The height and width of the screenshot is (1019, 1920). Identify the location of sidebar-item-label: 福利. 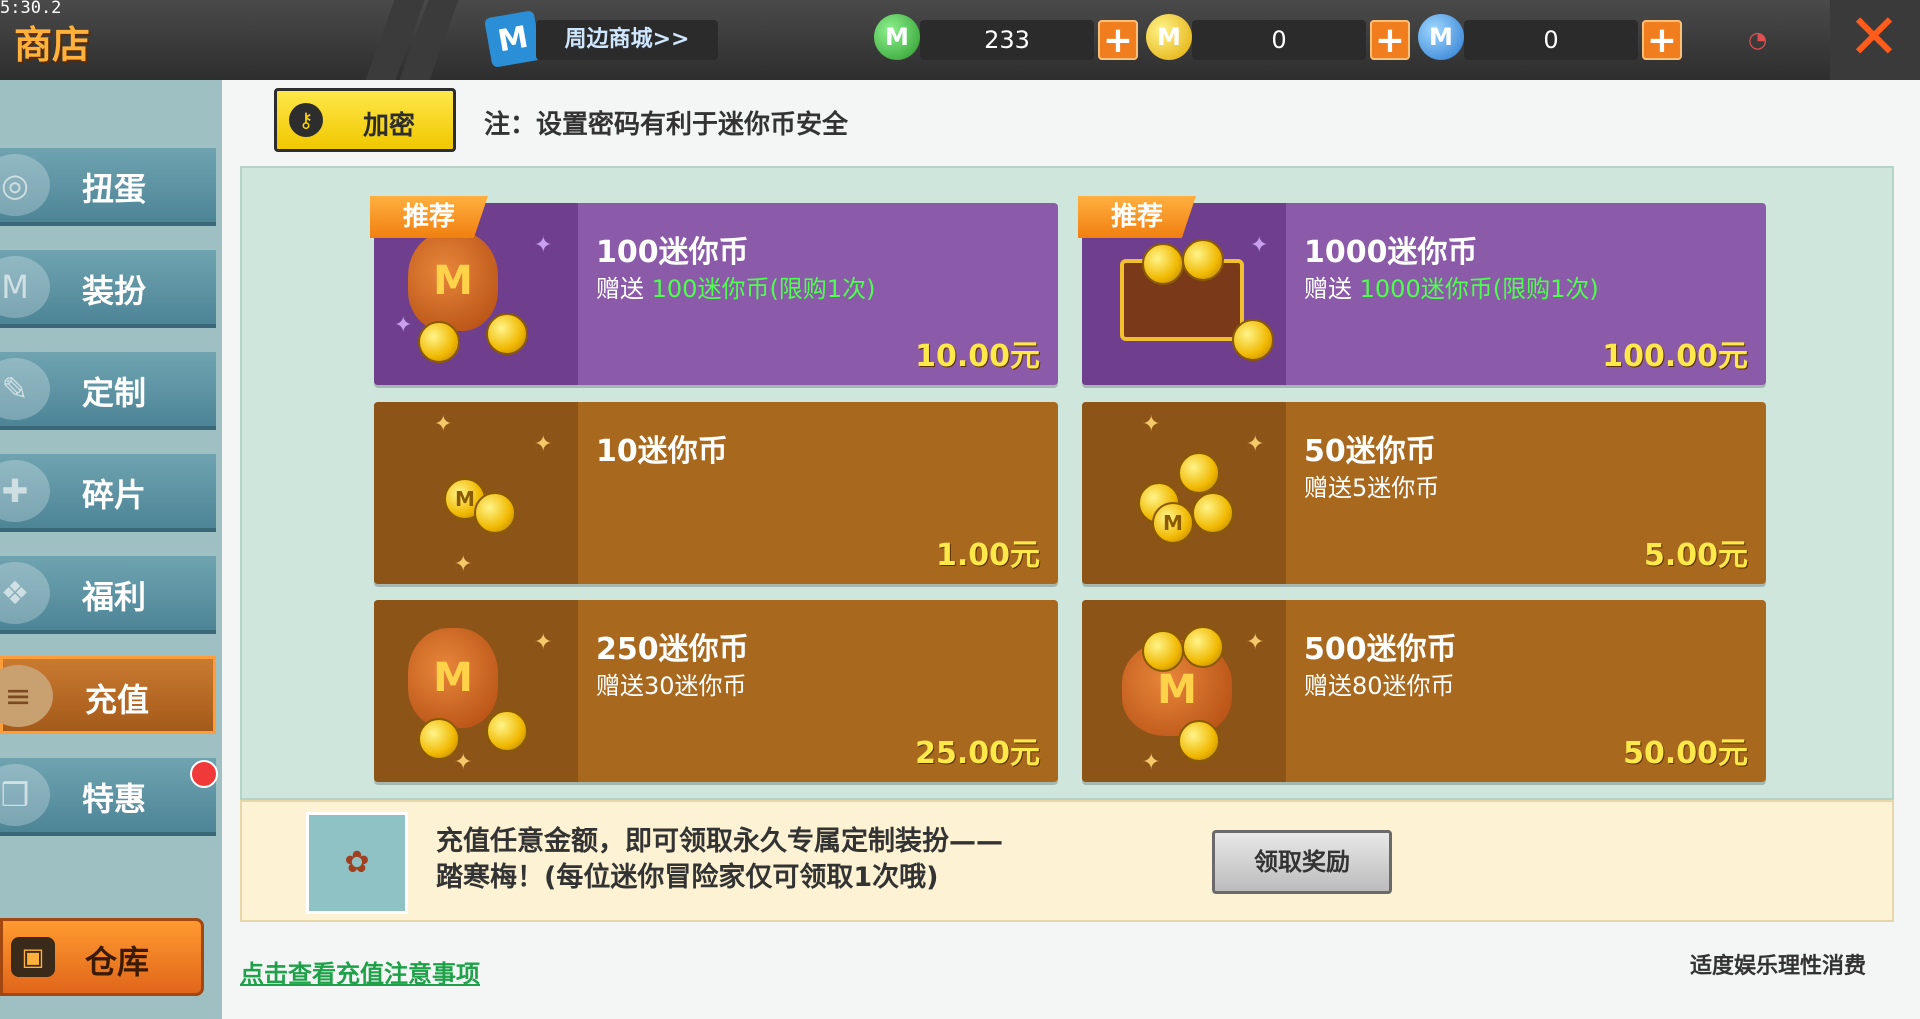
(114, 597).